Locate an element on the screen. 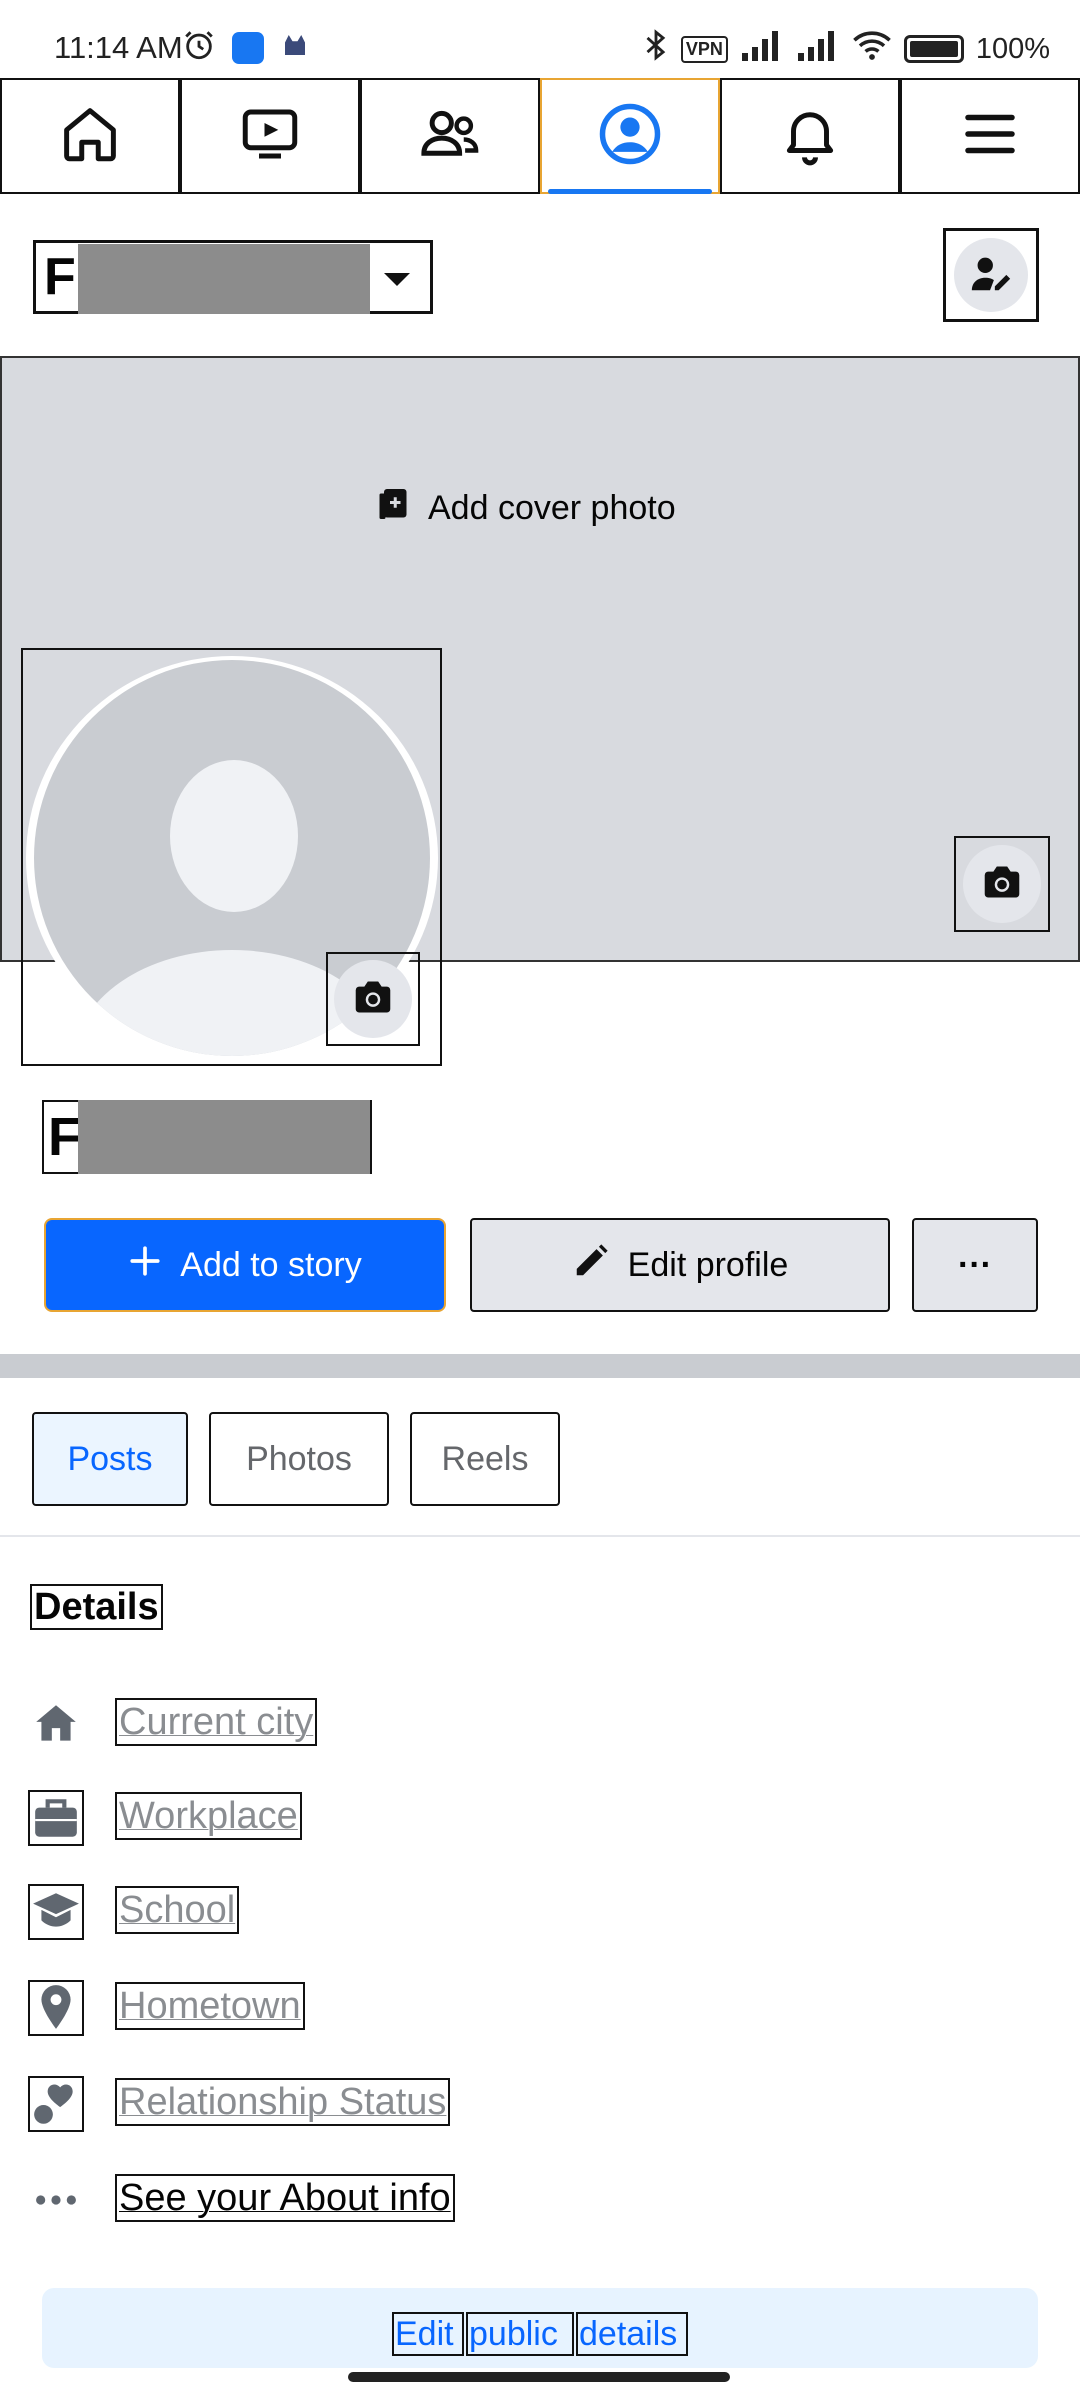 This screenshot has width=1080, height=2400. edit-profile-button: Edit profile is located at coordinates (680, 1265).